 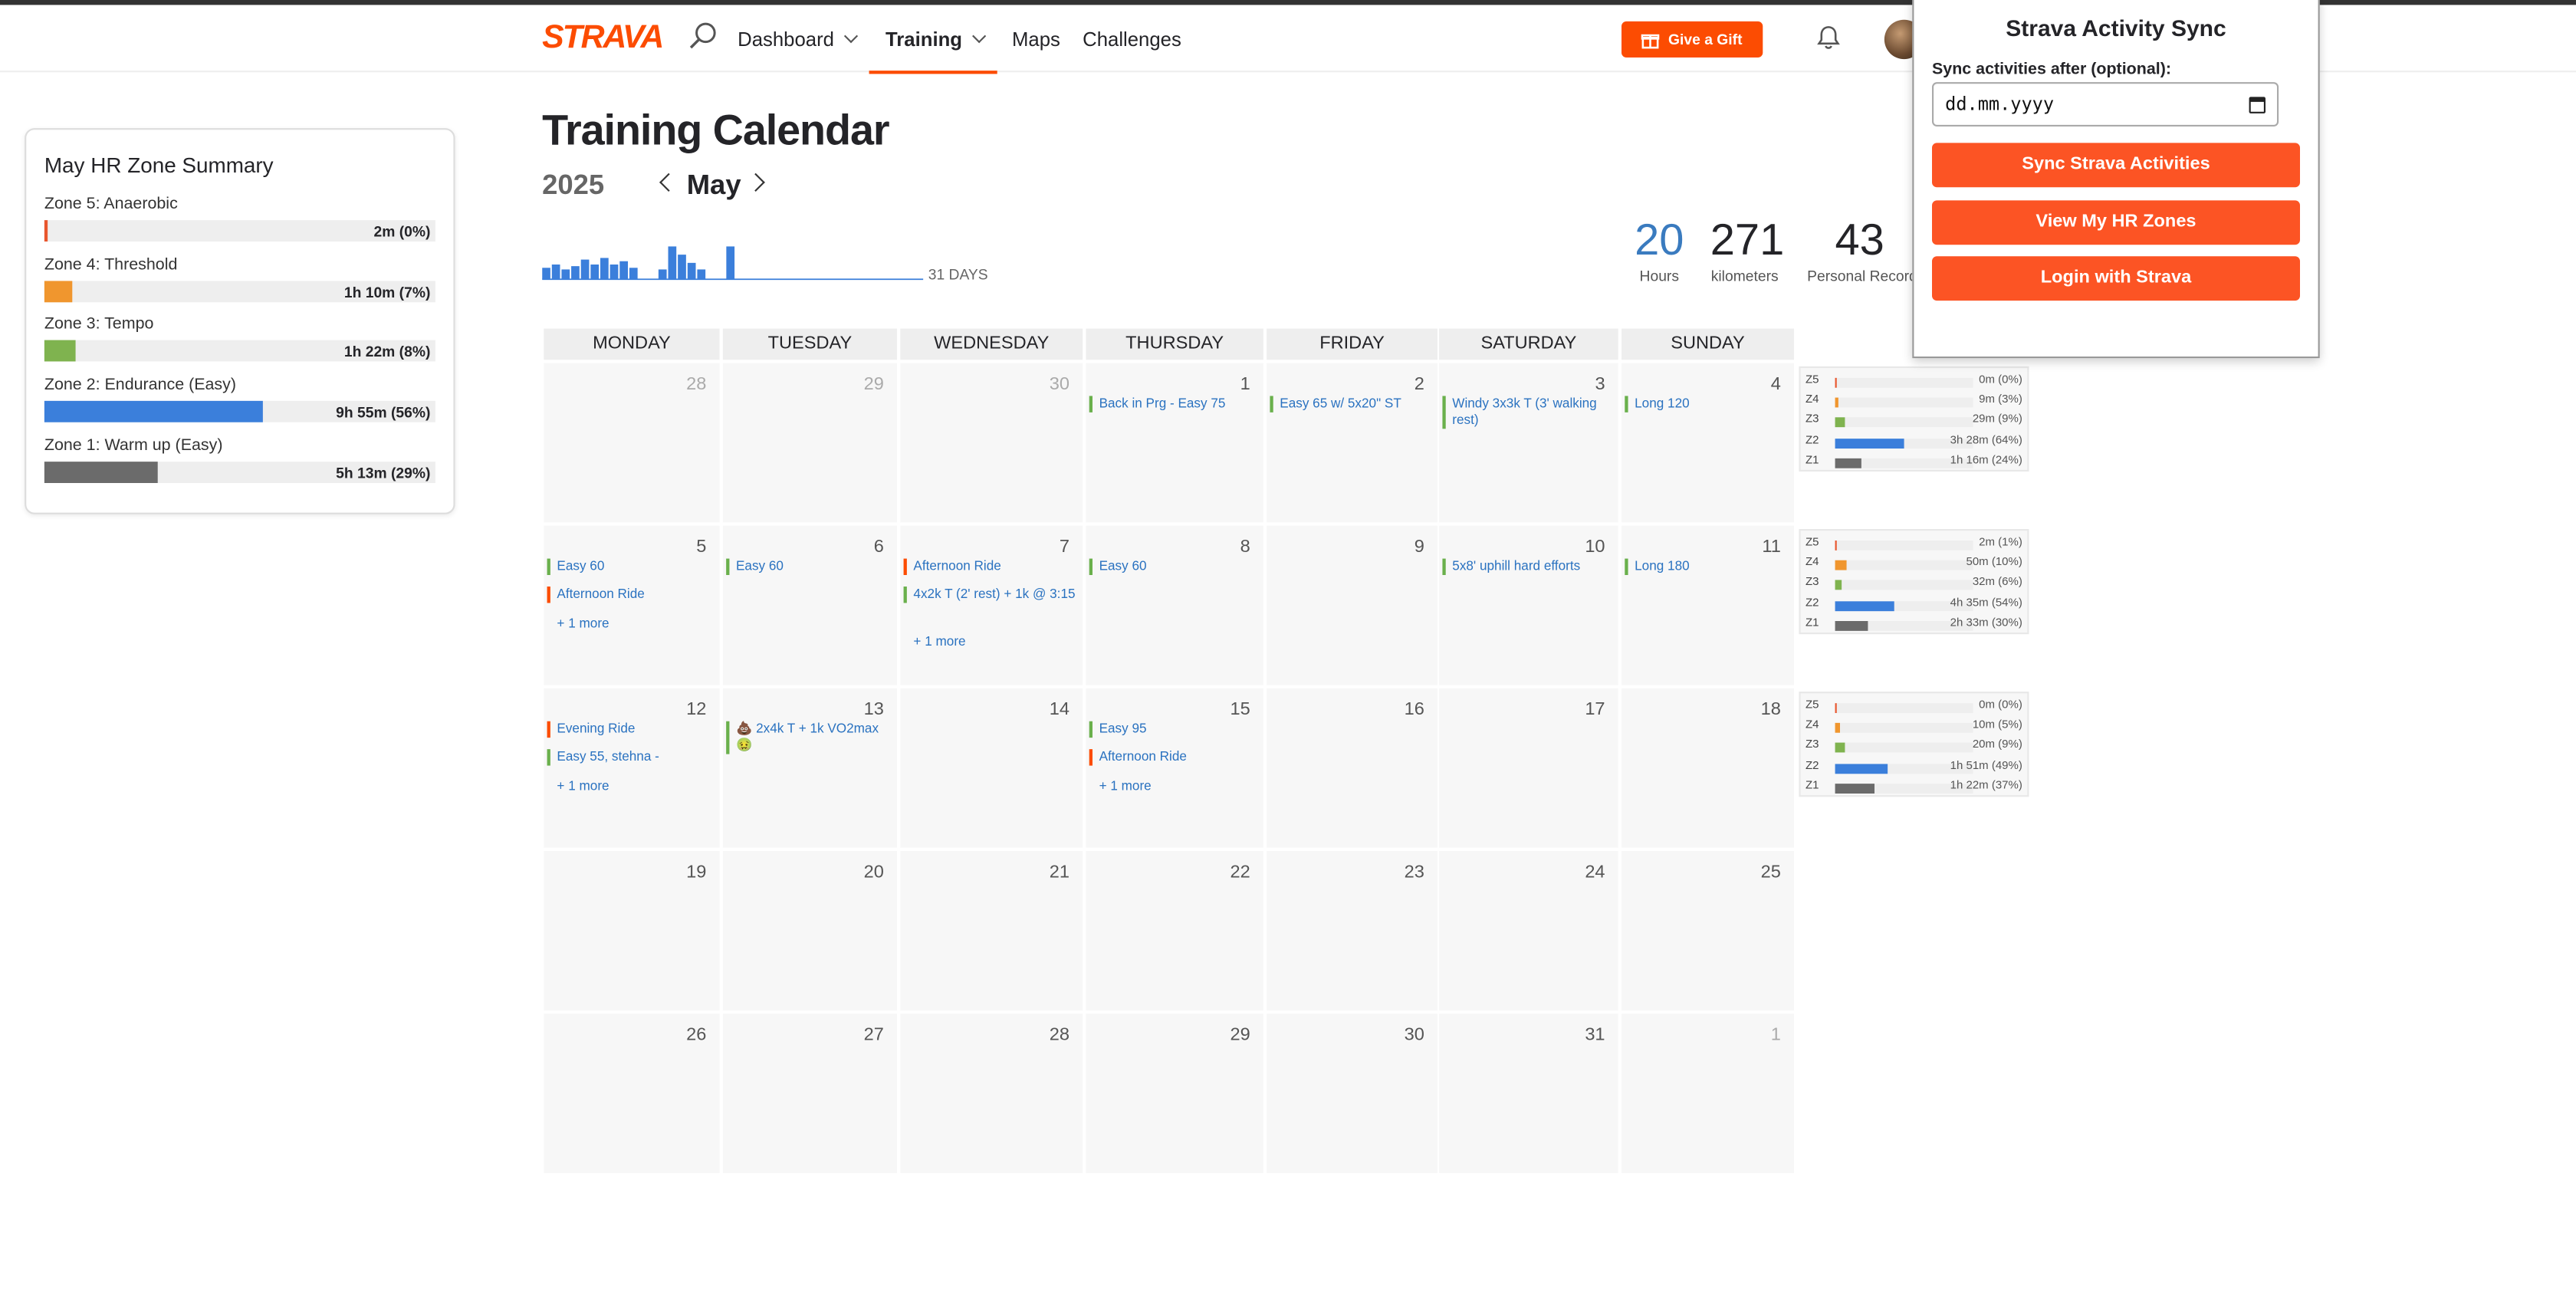 What do you see at coordinates (714, 185) in the screenshot?
I see `month-label: May` at bounding box center [714, 185].